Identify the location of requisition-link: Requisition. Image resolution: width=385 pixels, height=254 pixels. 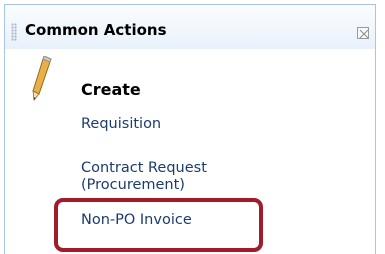
(121, 124).